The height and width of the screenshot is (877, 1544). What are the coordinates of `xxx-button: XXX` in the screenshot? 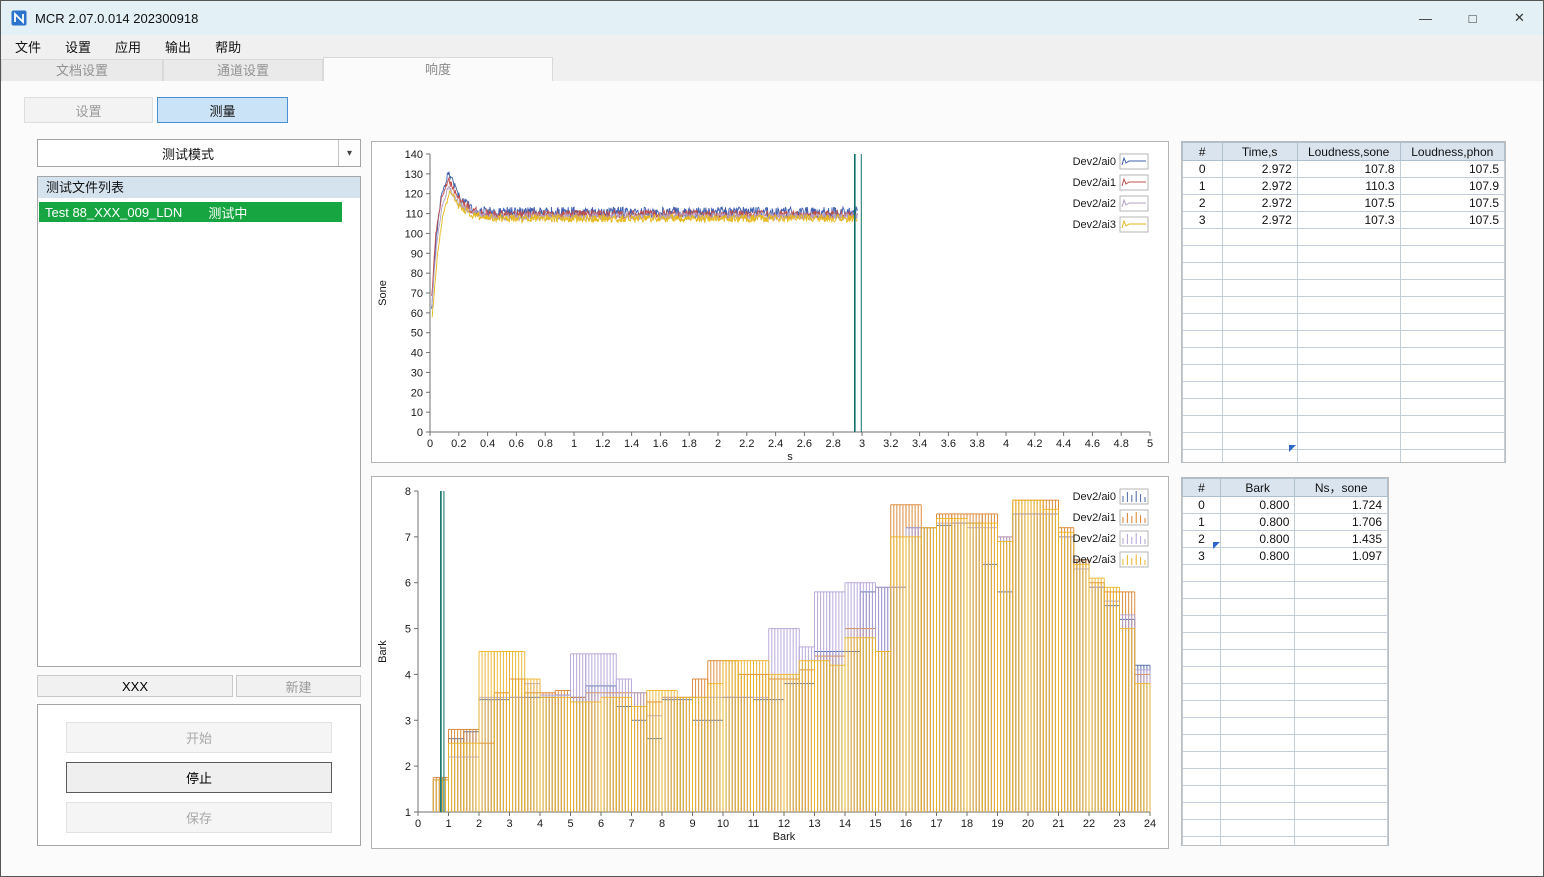 It's located at (135, 686).